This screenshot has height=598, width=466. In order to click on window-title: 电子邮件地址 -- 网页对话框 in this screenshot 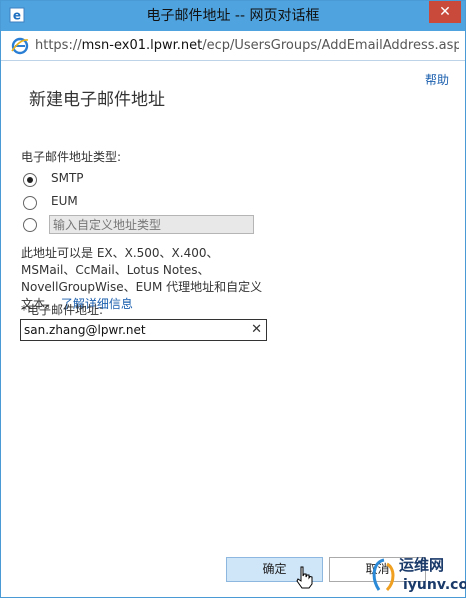, I will do `click(233, 16)`.